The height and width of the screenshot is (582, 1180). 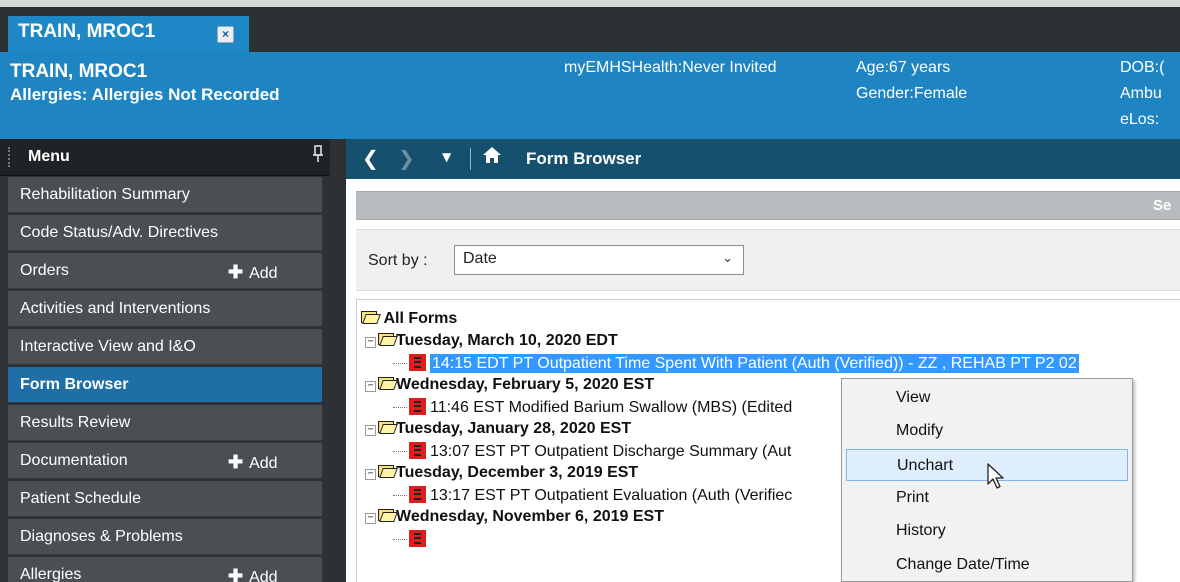 What do you see at coordinates (75, 422) in the screenshot?
I see `sidebar-item-label: Results Review` at bounding box center [75, 422].